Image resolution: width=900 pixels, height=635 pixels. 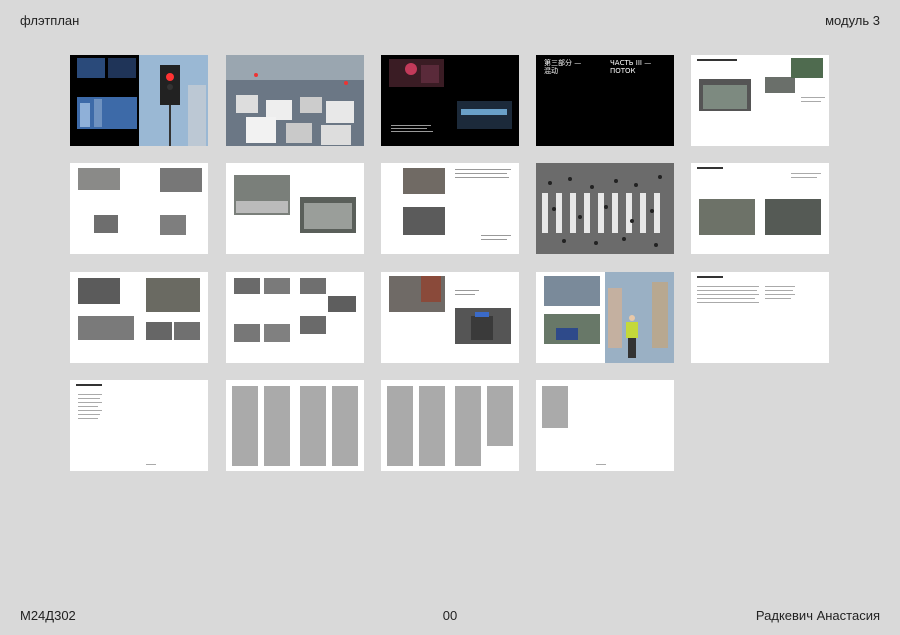 What do you see at coordinates (551, 70) in the screenshot?
I see `part-title-zh-2: 混动` at bounding box center [551, 70].